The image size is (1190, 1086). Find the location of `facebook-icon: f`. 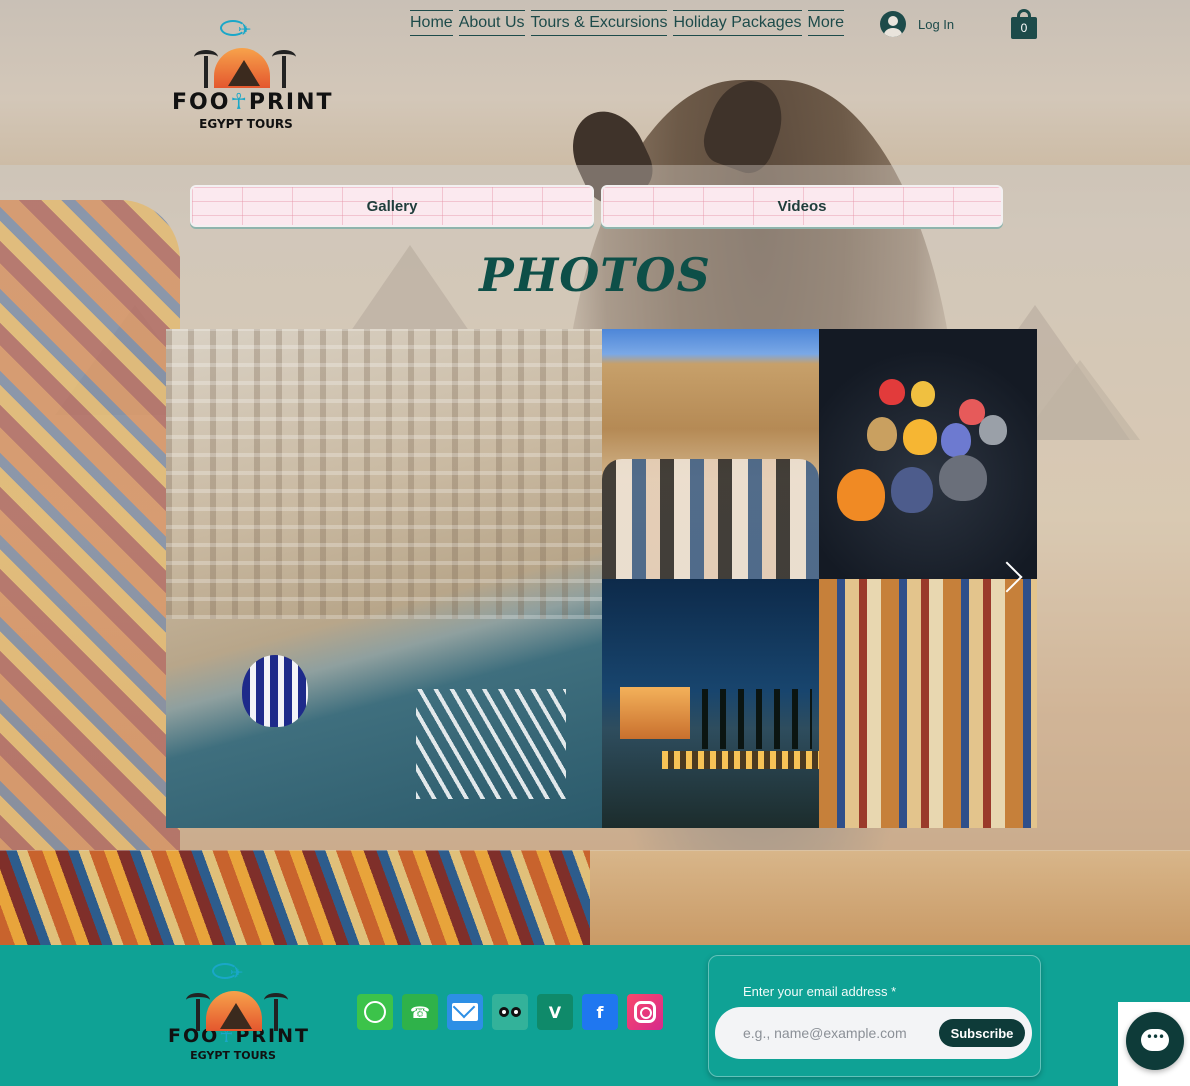

facebook-icon: f is located at coordinates (600, 1012).